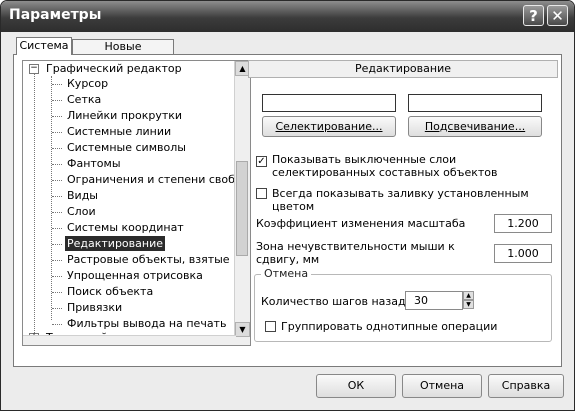  What do you see at coordinates (81, 211) in the screenshot?
I see `tree-item: Слои` at bounding box center [81, 211].